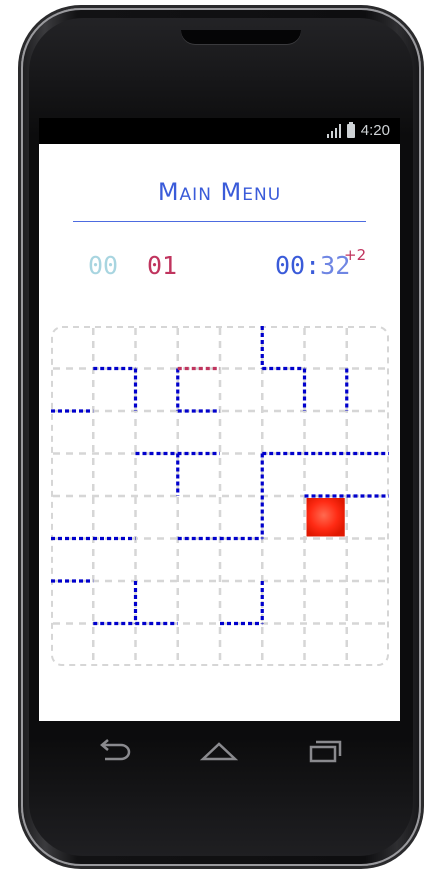 The image size is (445, 877). Describe the element at coordinates (219, 221) in the screenshot. I see `title-divider` at that location.